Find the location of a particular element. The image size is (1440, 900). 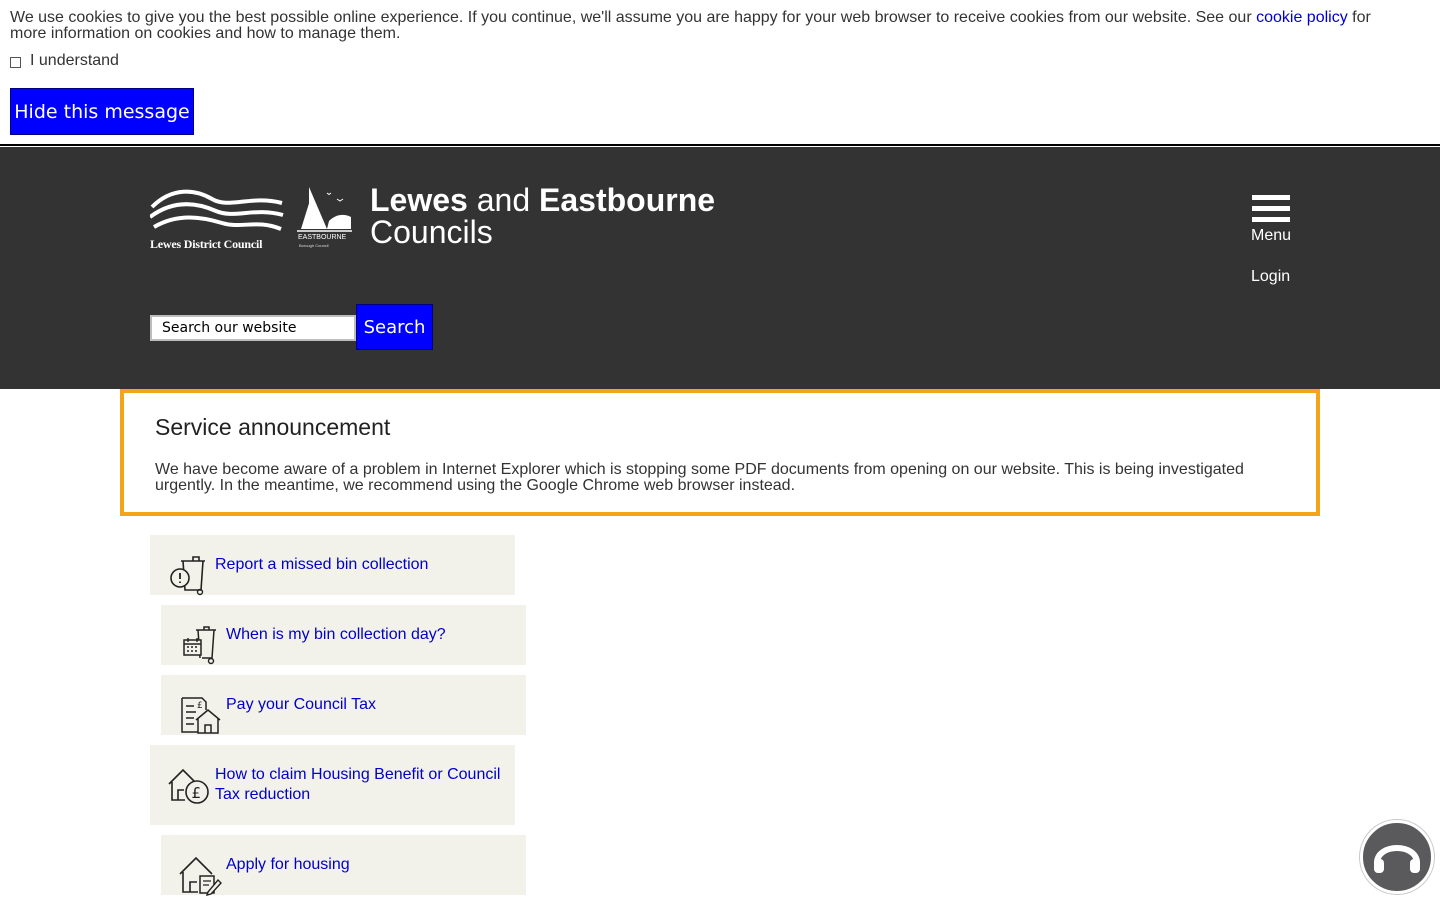

quick-link-apply-housing: Apply for housing is located at coordinates (343, 865).